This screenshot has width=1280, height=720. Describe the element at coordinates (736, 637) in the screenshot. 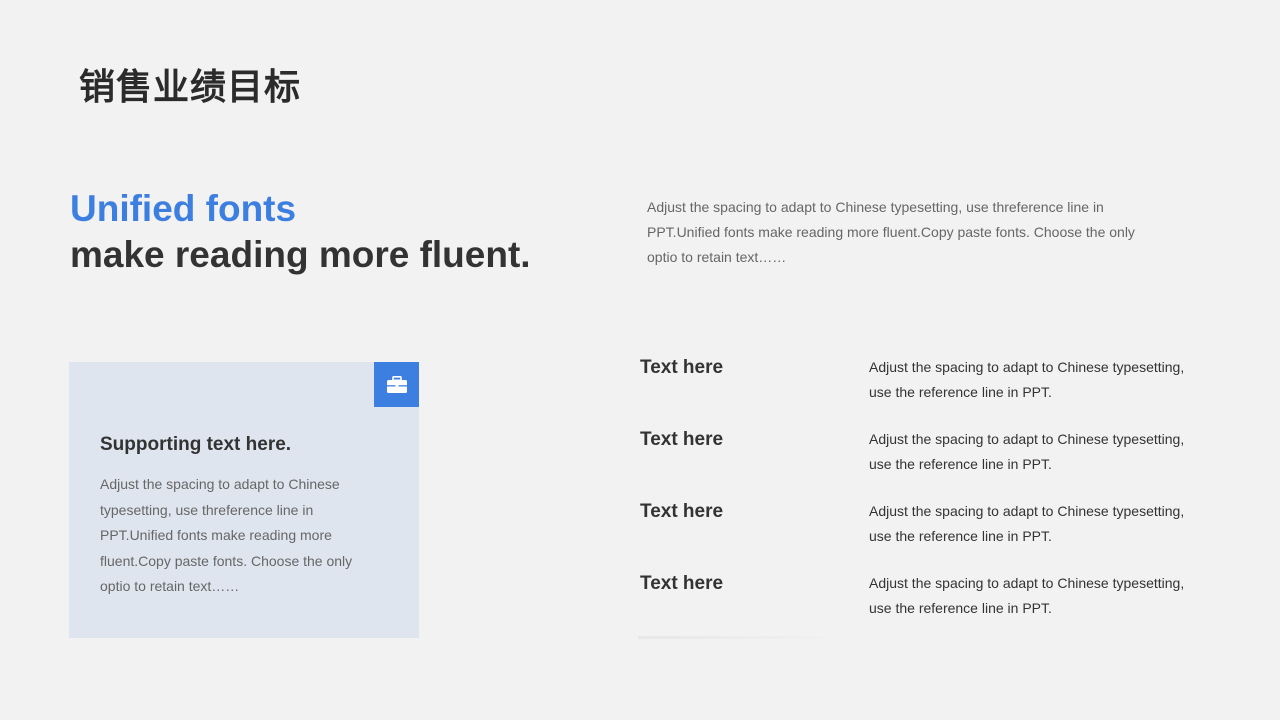

I see `divider` at that location.